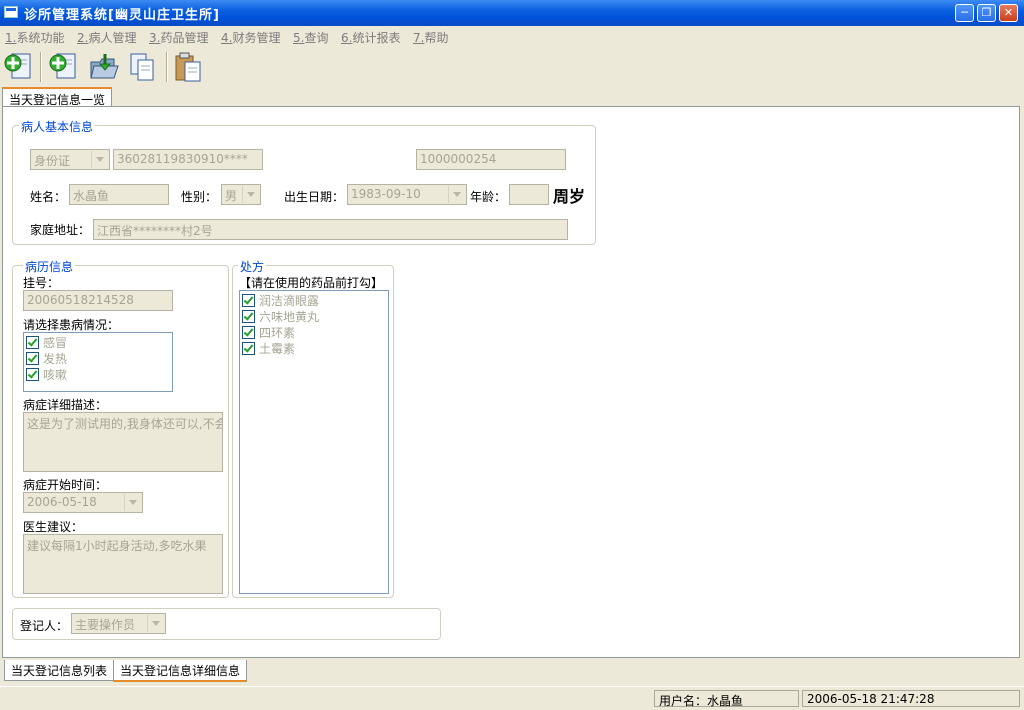 The width and height of the screenshot is (1024, 710). What do you see at coordinates (46, 374) in the screenshot?
I see `condition-checkbox: 咳嗽` at bounding box center [46, 374].